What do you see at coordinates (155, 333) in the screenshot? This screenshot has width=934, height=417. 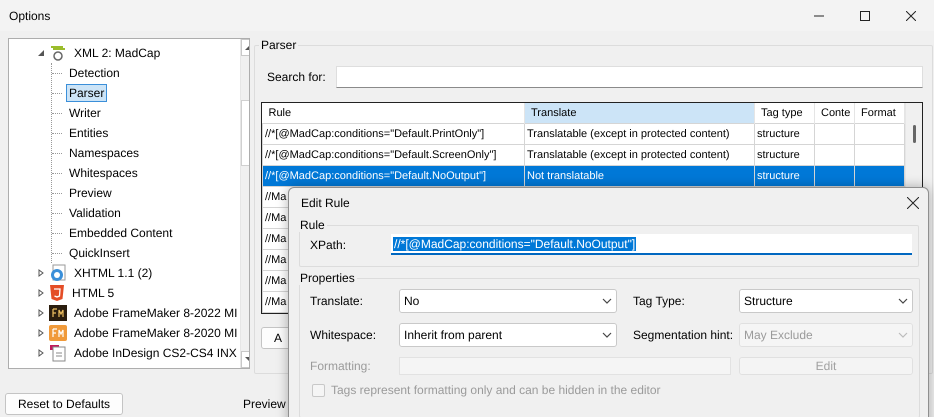 I see `tree-item: Adobe FrameMaker 8-2020 MI` at bounding box center [155, 333].